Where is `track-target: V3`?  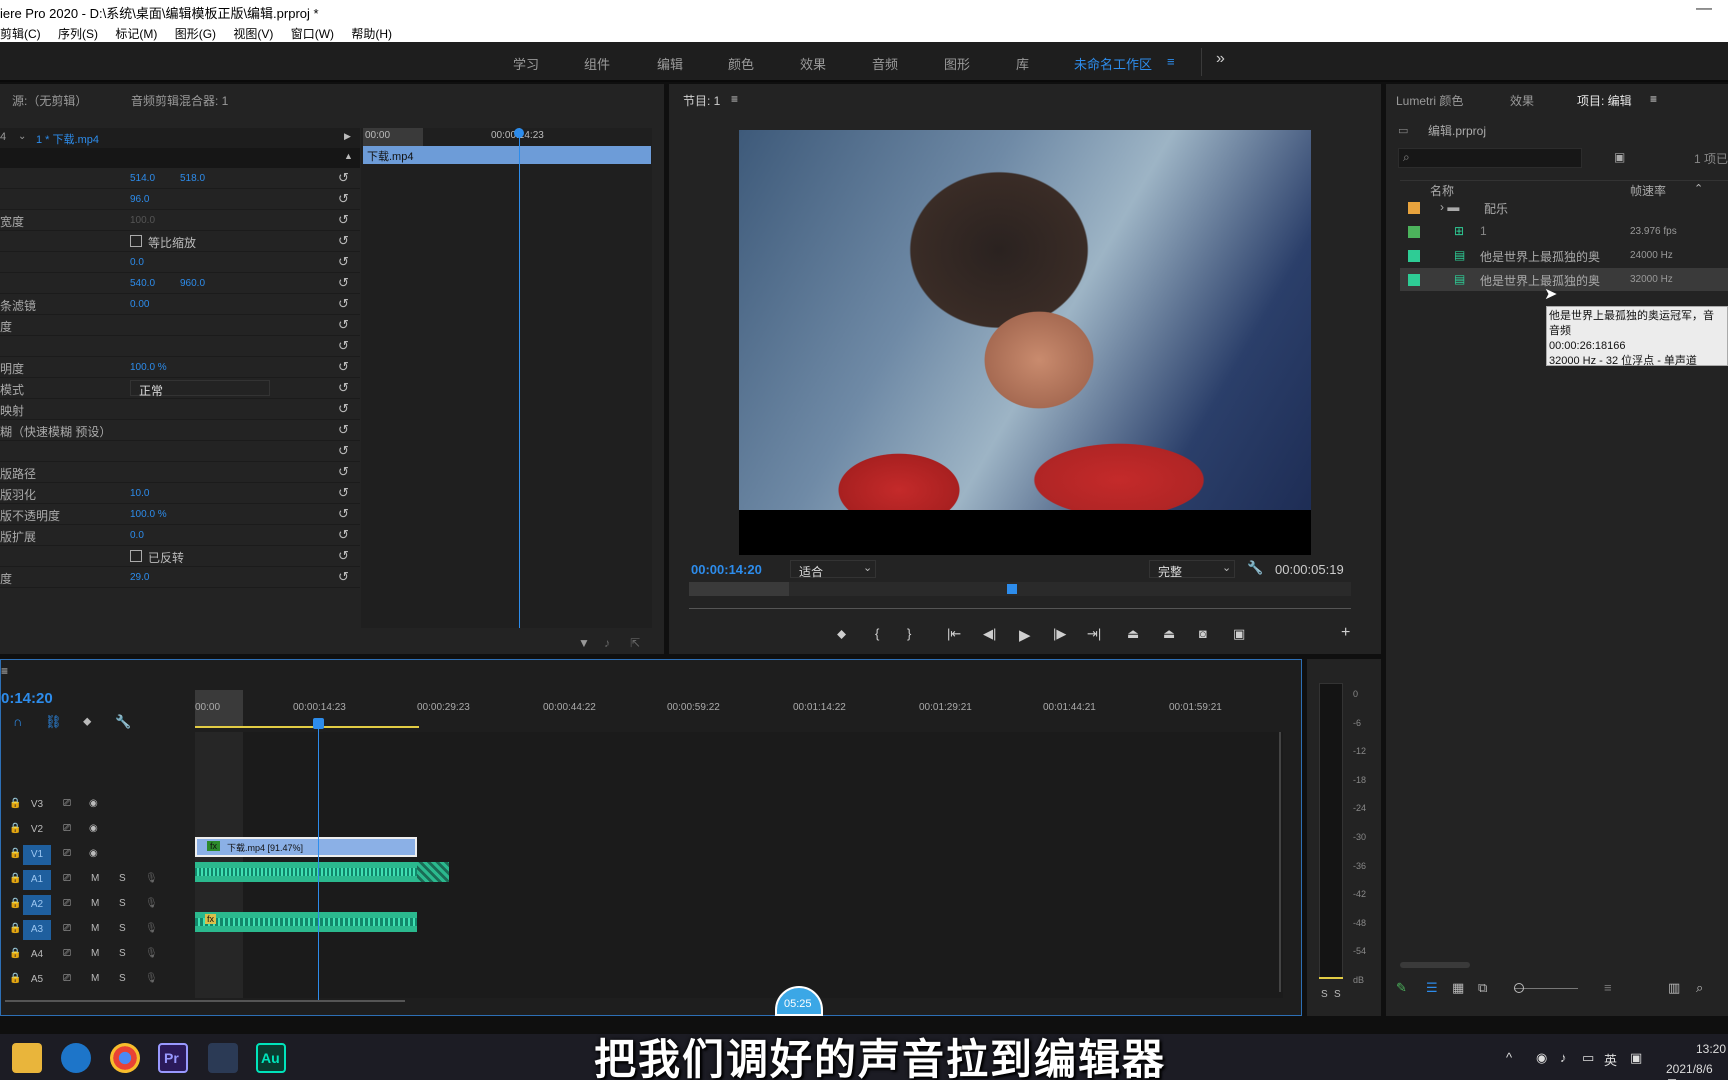 track-target: V3 is located at coordinates (37, 805).